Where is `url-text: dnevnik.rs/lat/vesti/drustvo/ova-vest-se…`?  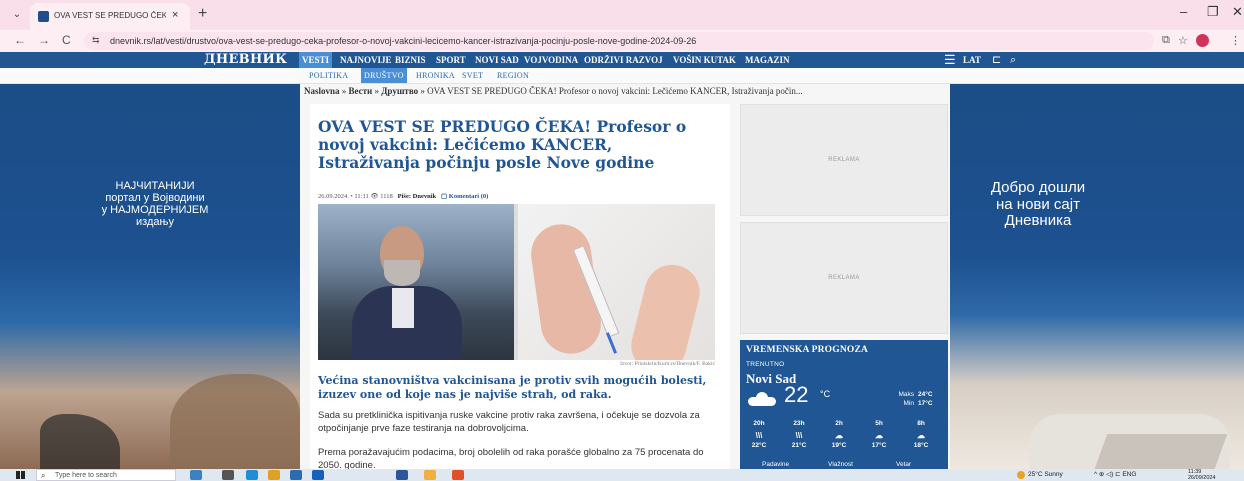
url-text: dnevnik.rs/lat/vesti/drustvo/ova-vest-se… is located at coordinates (403, 41).